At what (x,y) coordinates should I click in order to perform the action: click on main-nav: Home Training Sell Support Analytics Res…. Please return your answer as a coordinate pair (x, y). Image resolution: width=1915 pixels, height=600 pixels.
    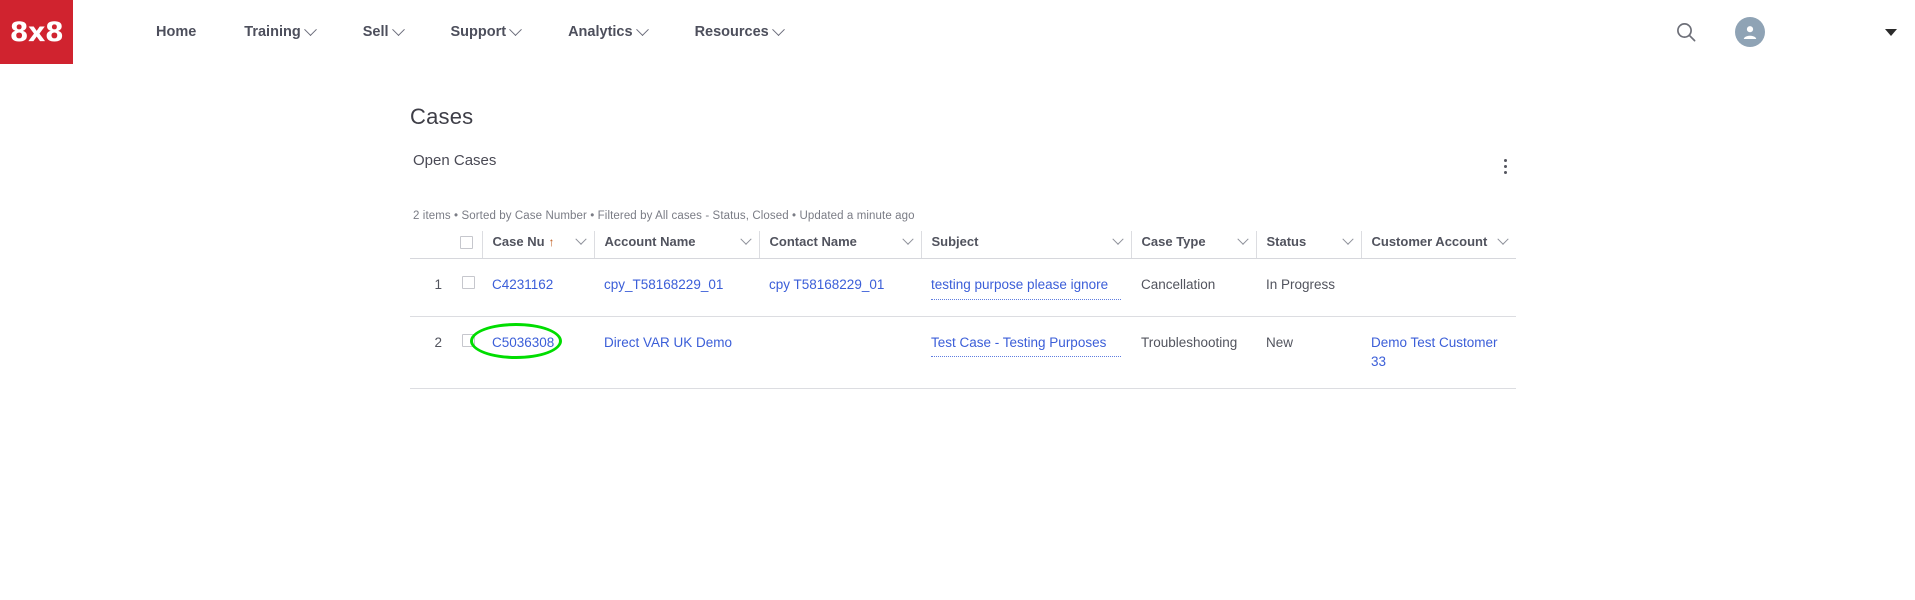
    Looking at the image, I should click on (469, 32).